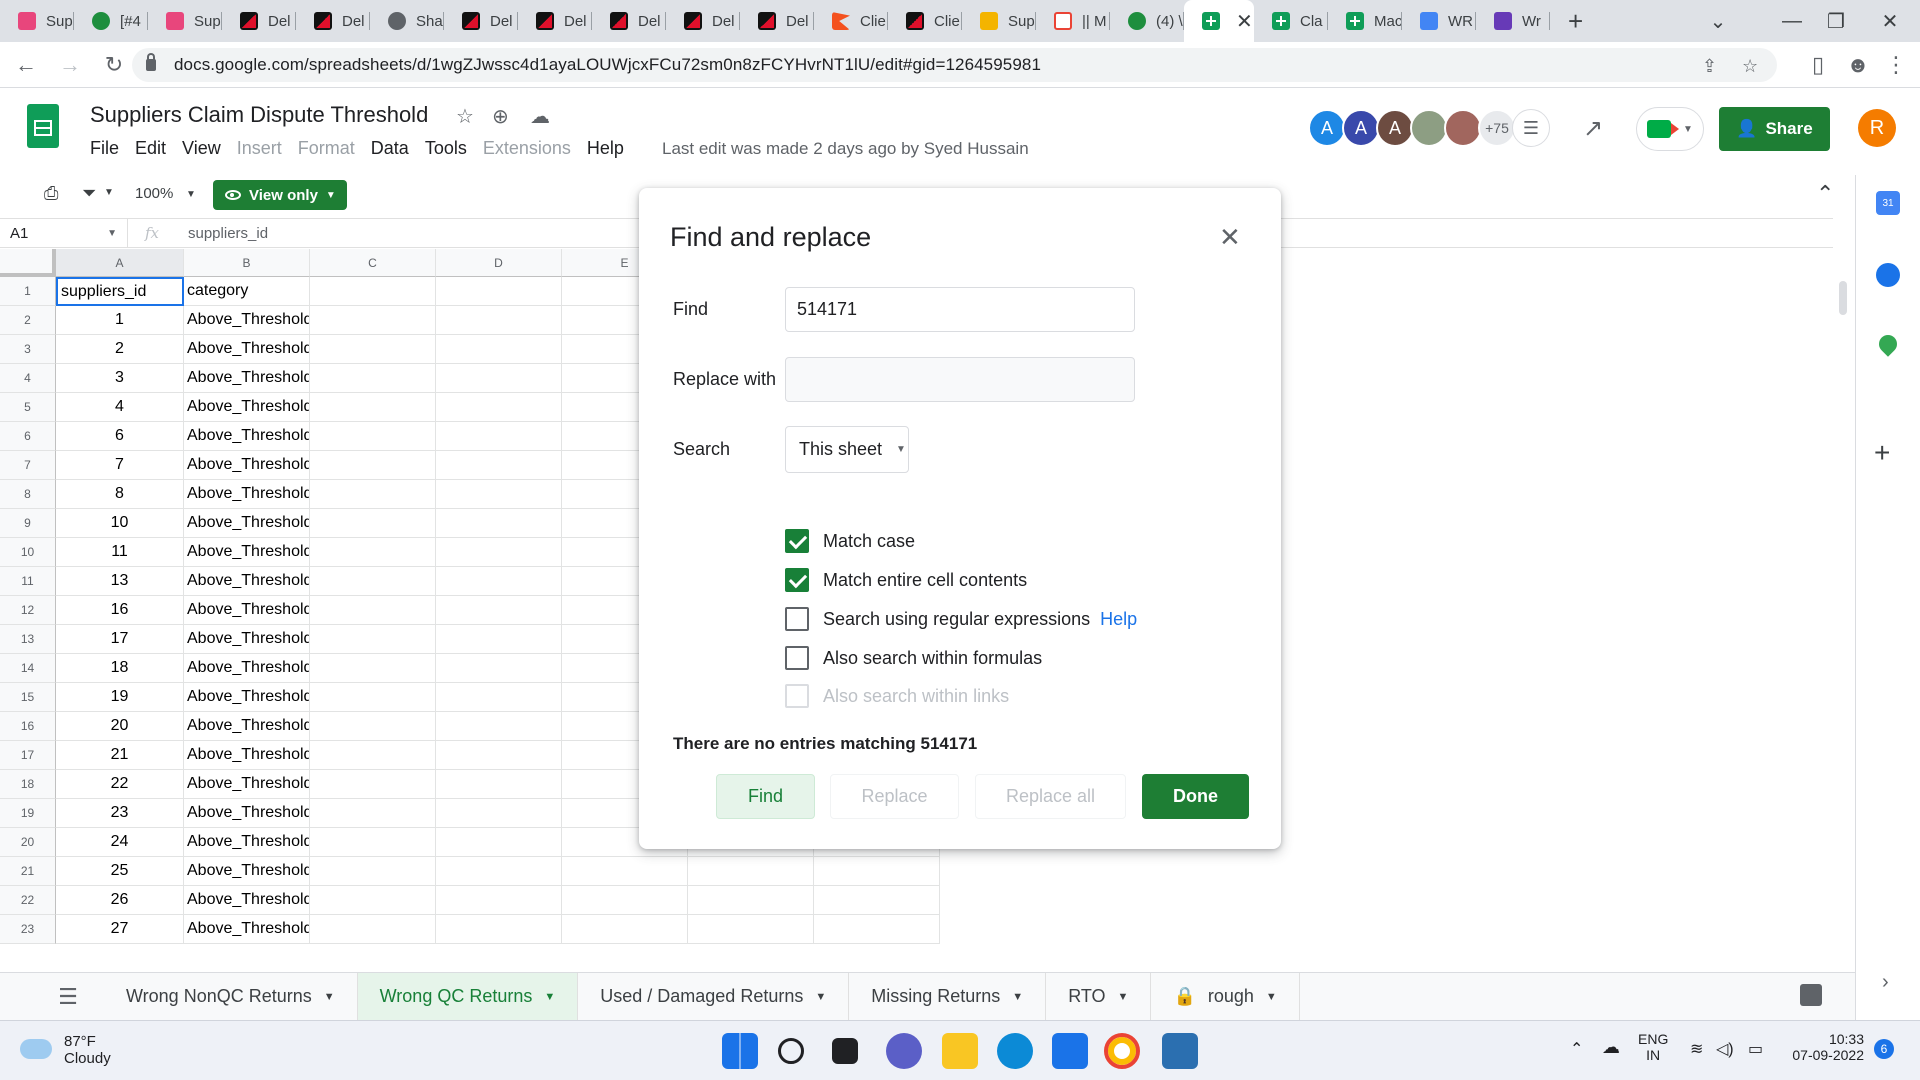 Image resolution: width=1920 pixels, height=1080 pixels. Describe the element at coordinates (111, 21) in the screenshot. I see `browser-tab: [#4` at that location.